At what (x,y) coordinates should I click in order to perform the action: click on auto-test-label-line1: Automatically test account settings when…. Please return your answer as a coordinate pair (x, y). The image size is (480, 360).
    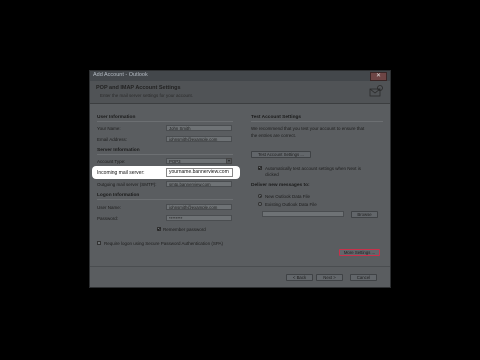
    Looking at the image, I should click on (313, 168).